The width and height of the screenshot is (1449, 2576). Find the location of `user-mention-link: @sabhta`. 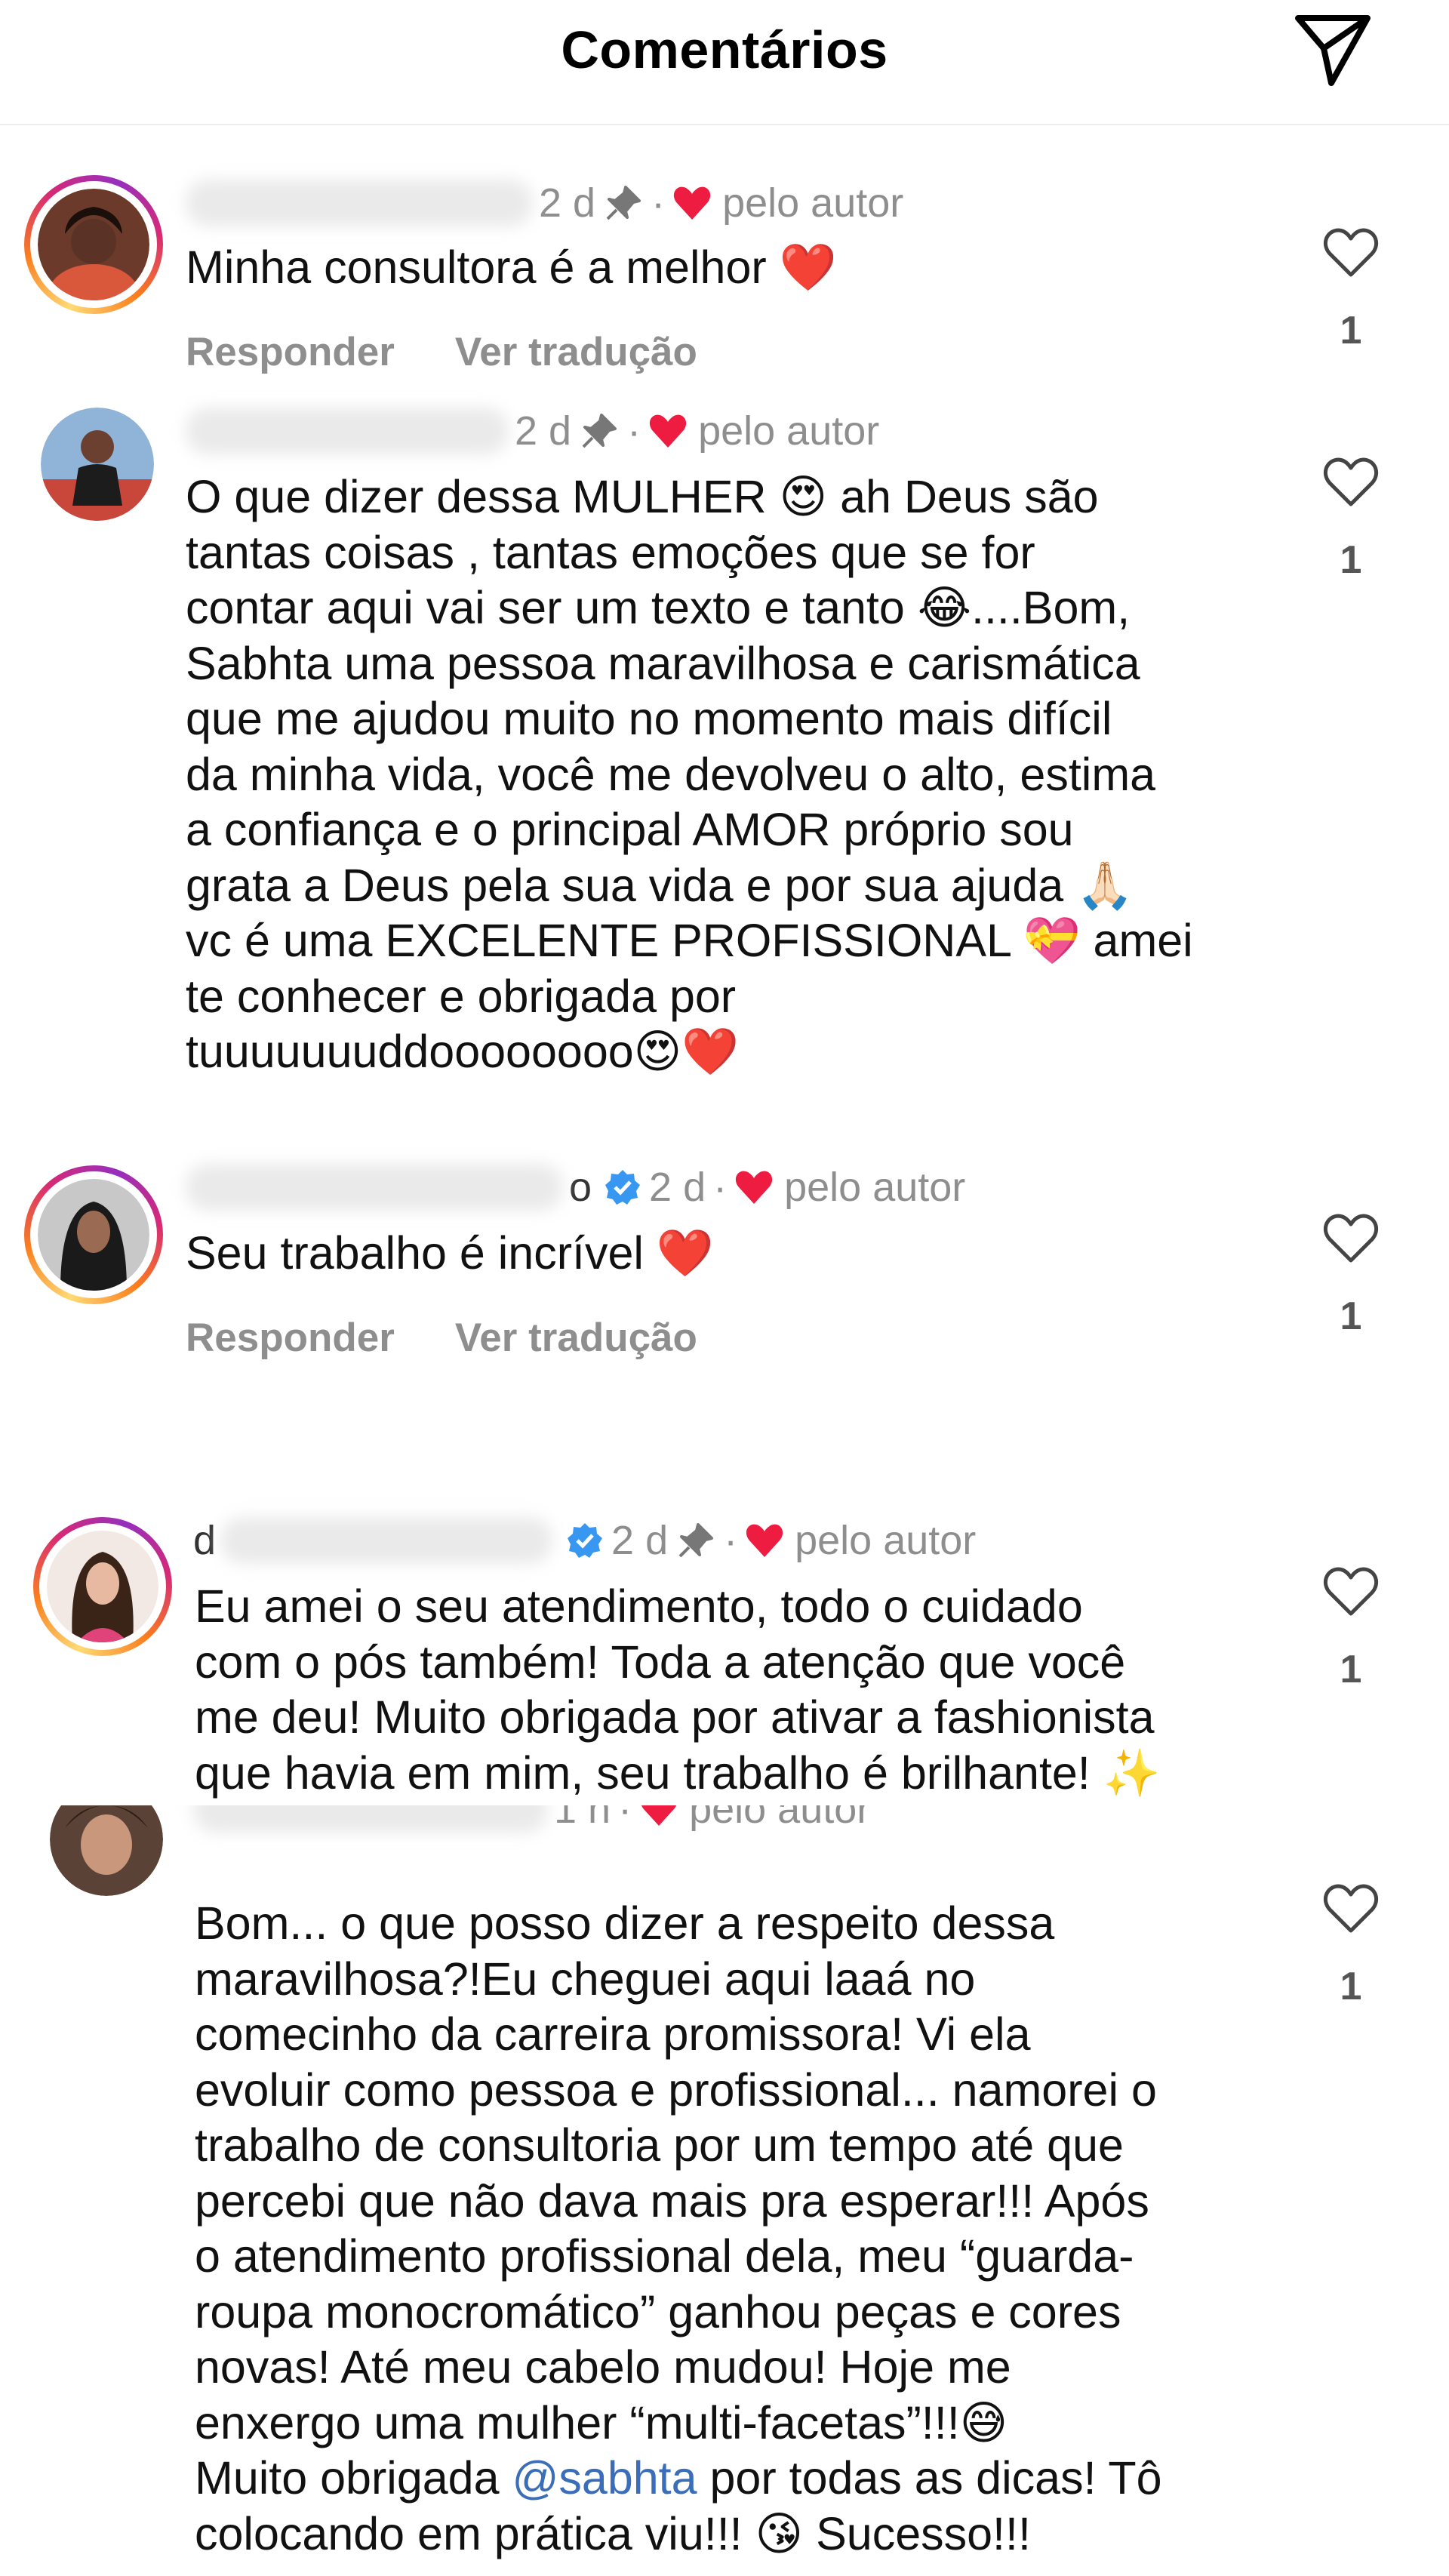

user-mention-link: @sabhta is located at coordinates (604, 2478).